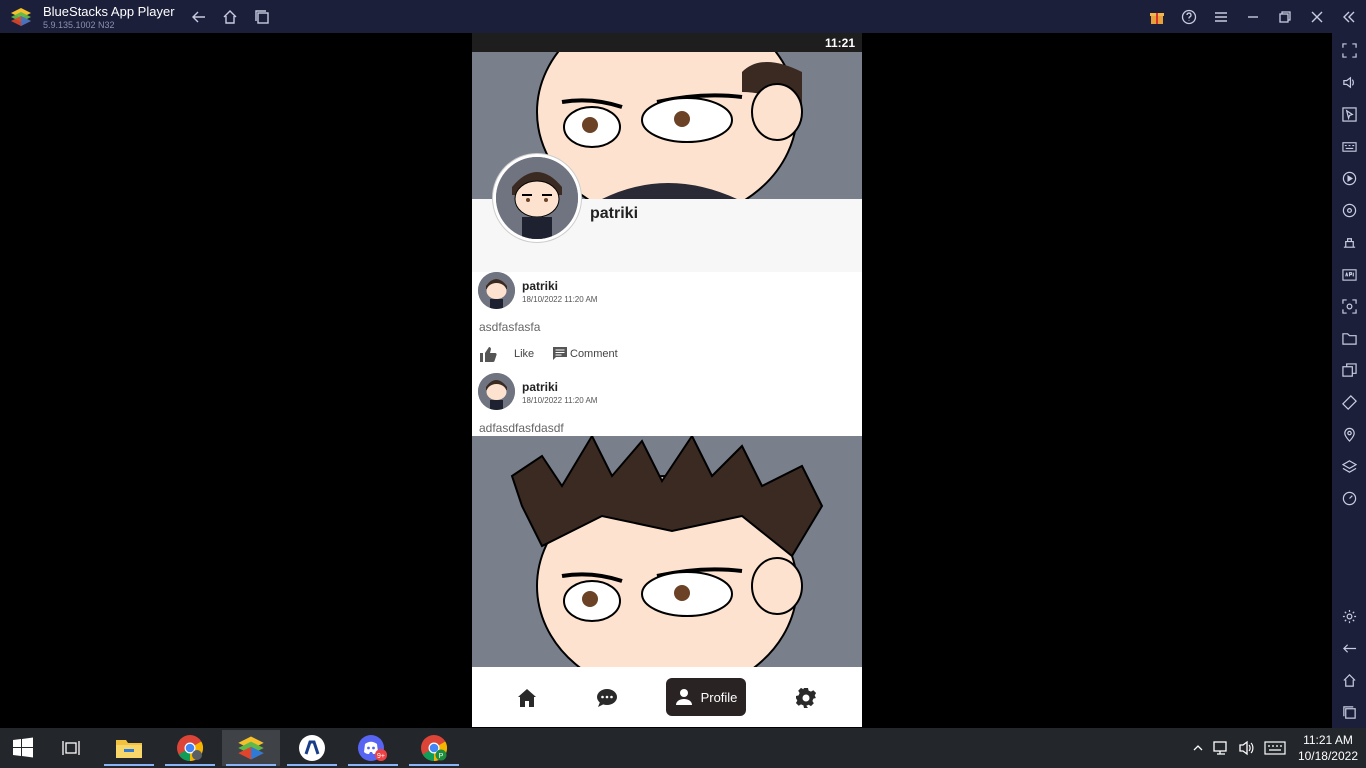 The height and width of the screenshot is (768, 1366). I want to click on chrome-profile-badge: P, so click(441, 756).